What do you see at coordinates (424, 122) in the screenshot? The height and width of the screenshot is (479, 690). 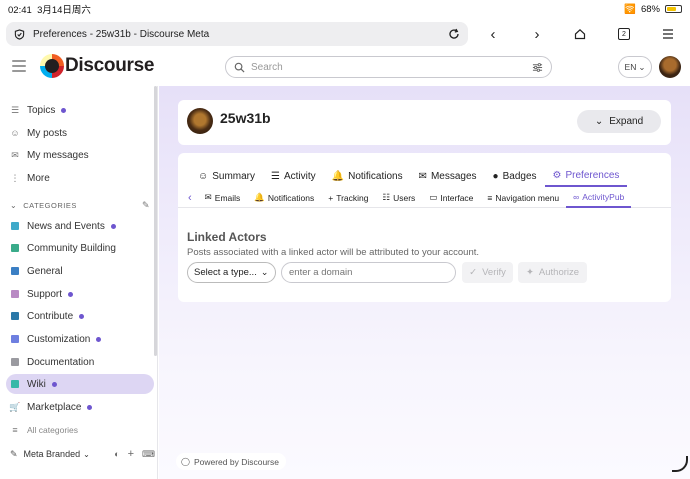 I see `user-profile-header: 25w31b ⌄ Expand` at bounding box center [424, 122].